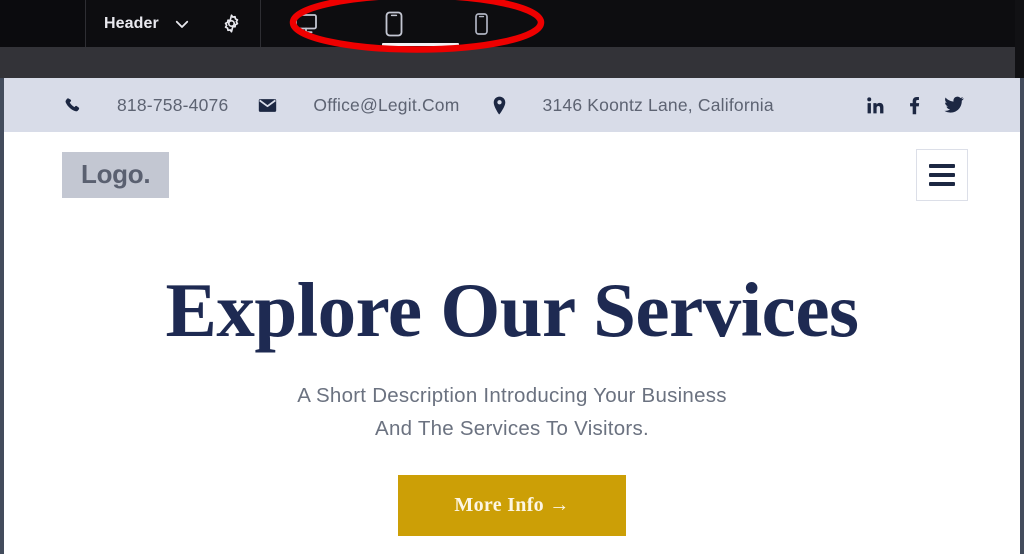 This screenshot has height=554, width=1024. Describe the element at coordinates (658, 104) in the screenshot. I see `contact-address-text: 3146 Koontz Lane, California` at that location.